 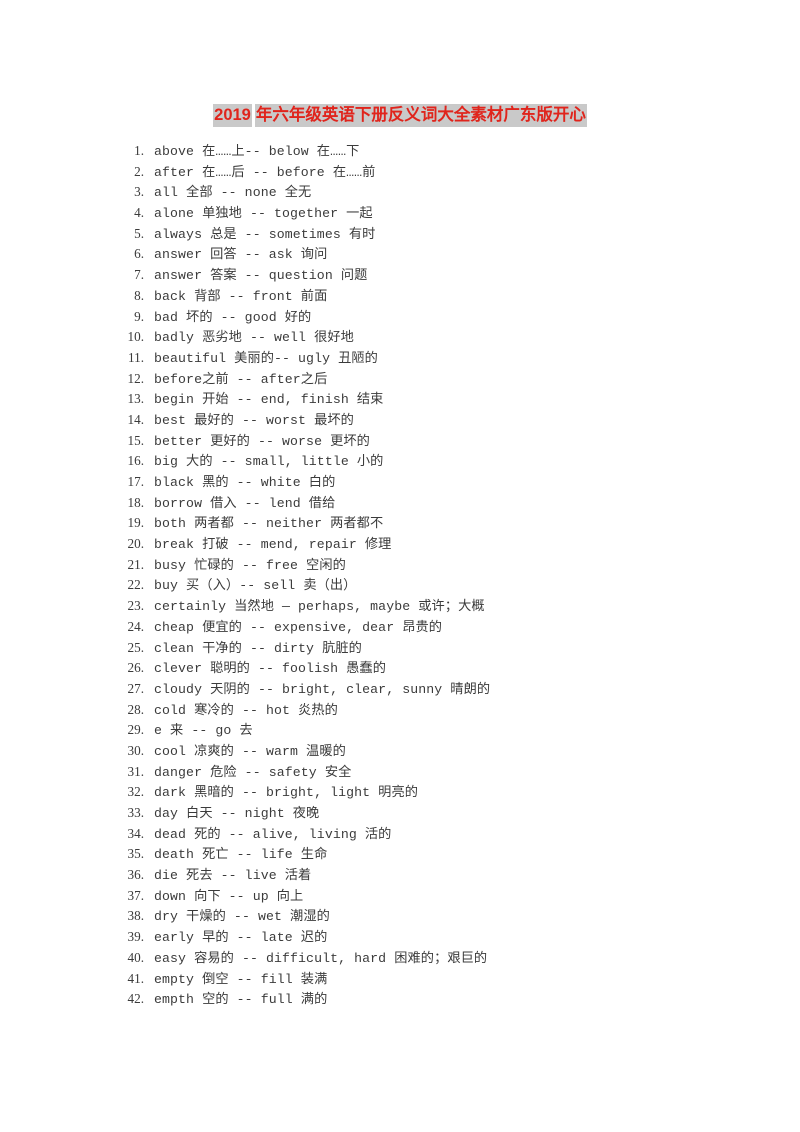 I want to click on list-item-number: 14., so click(x=135, y=419).